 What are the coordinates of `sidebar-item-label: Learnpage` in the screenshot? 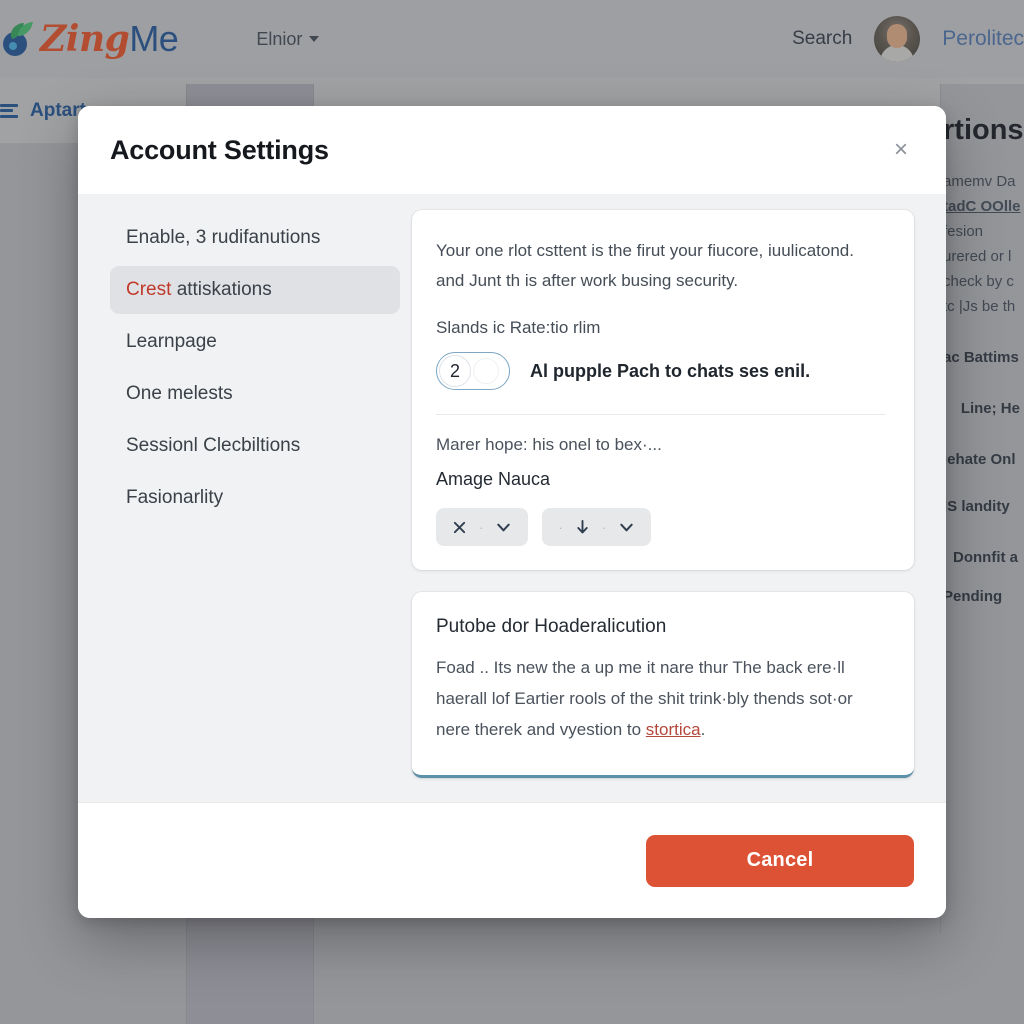 It's located at (171, 341).